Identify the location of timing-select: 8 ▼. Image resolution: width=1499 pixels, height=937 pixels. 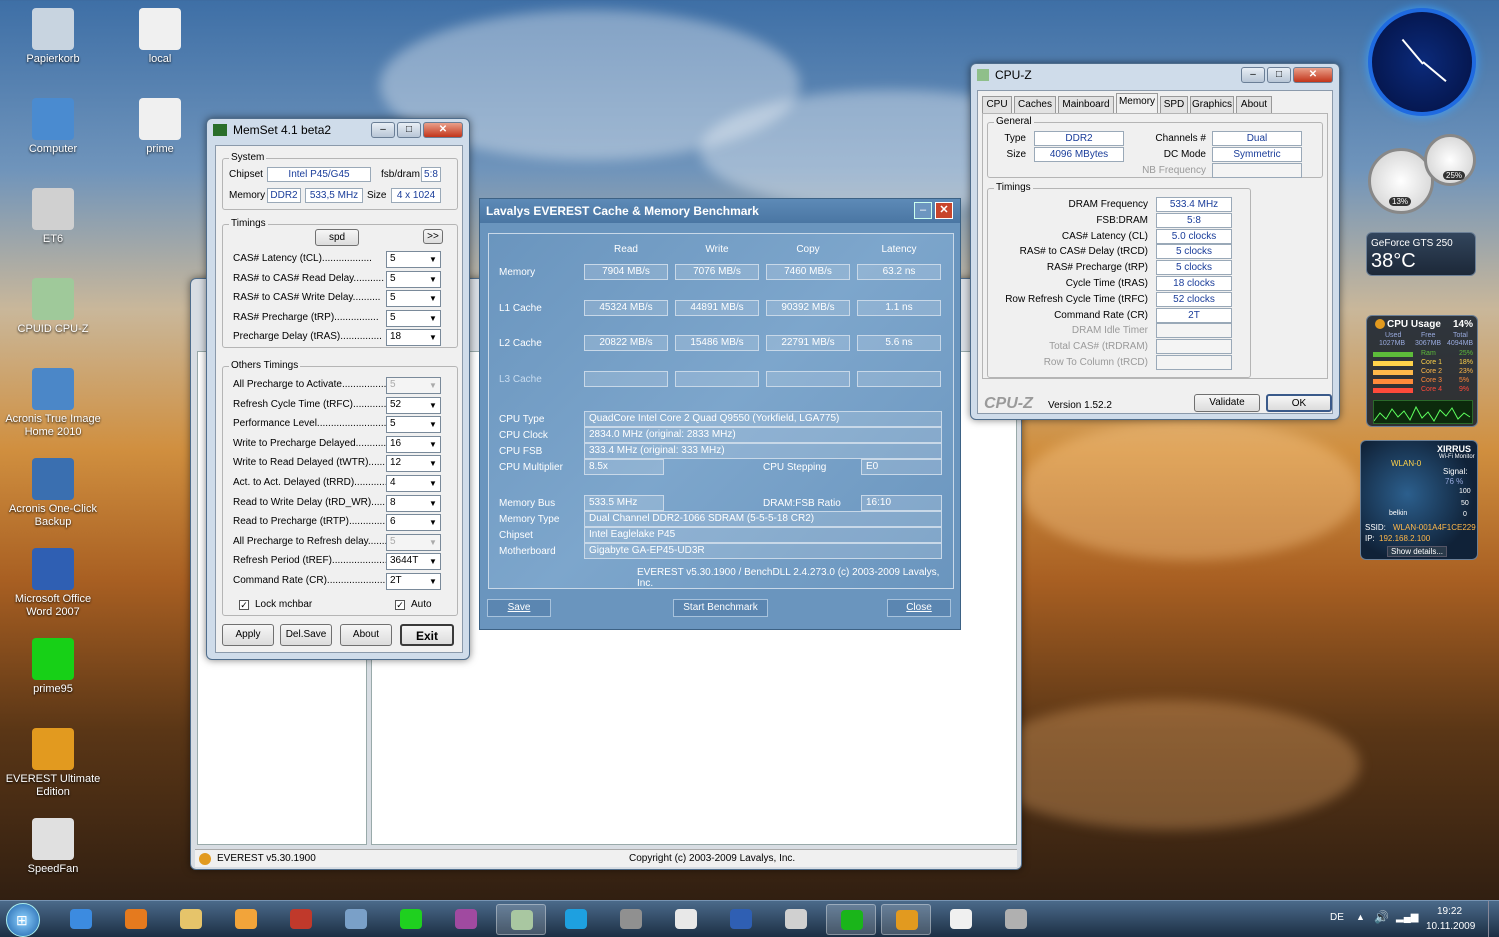
(413, 503).